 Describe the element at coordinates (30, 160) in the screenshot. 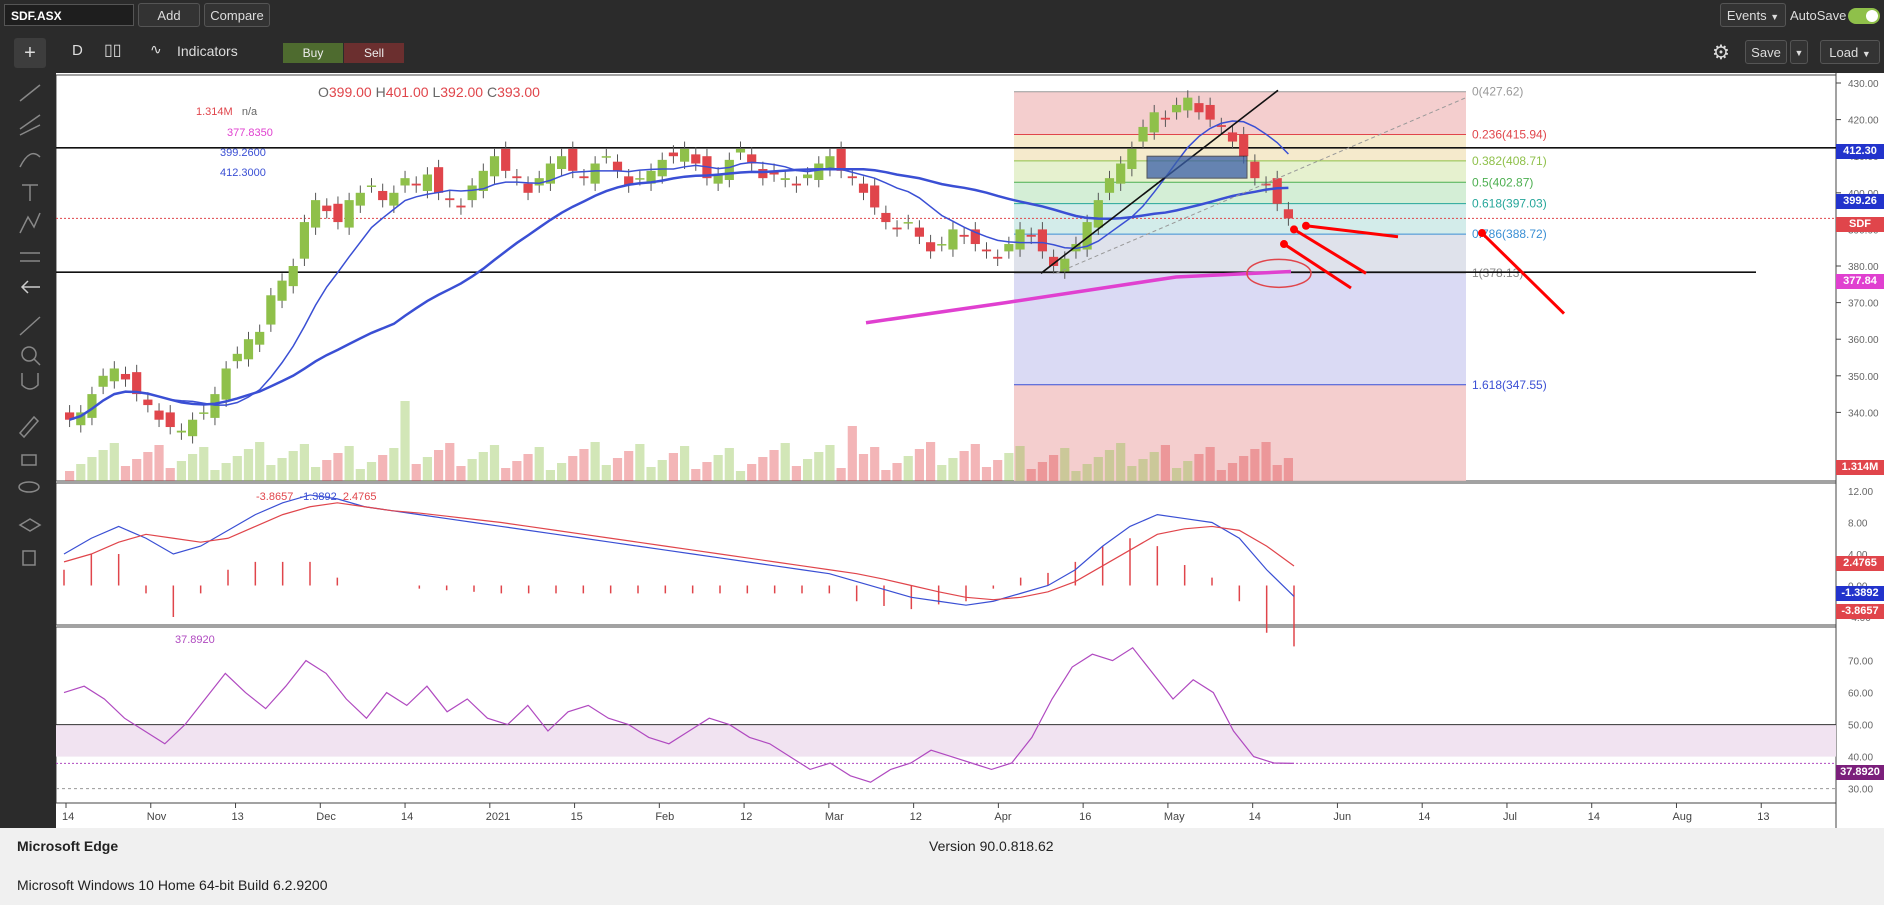

I see `brush-tool-icon` at that location.